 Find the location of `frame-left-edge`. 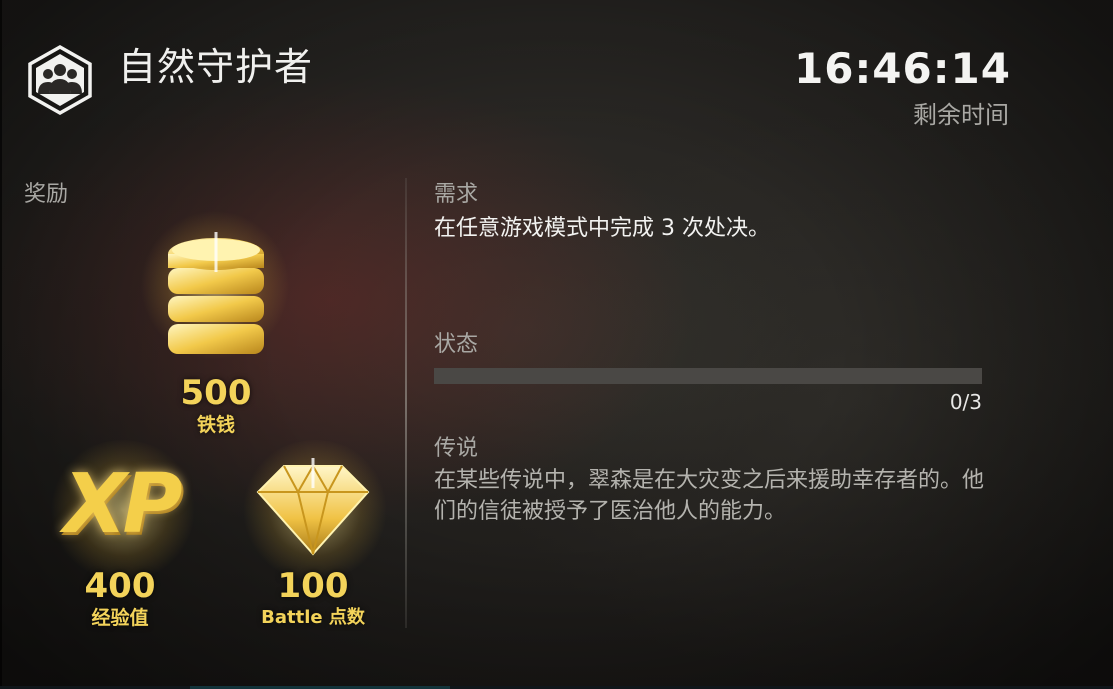

frame-left-edge is located at coordinates (1, 344).